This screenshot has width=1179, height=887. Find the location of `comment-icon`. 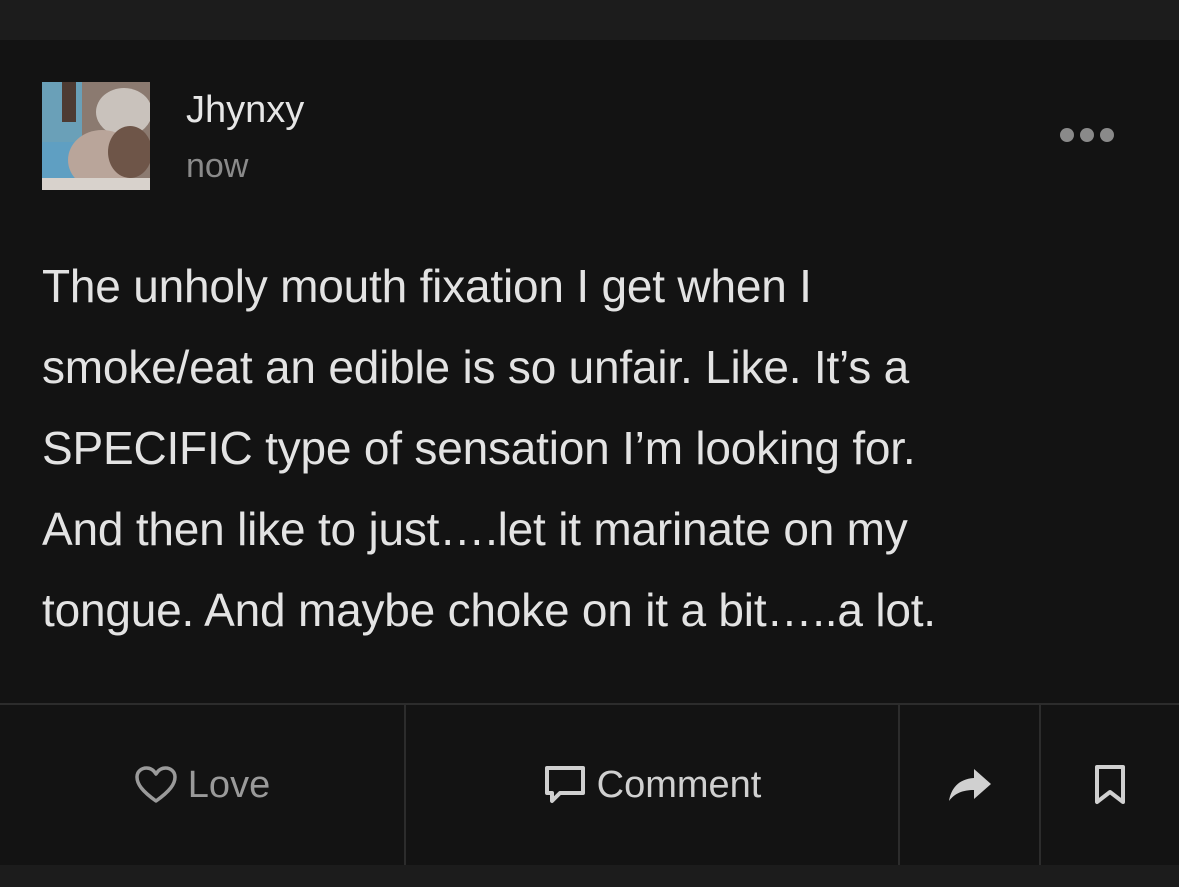

comment-icon is located at coordinates (565, 785).